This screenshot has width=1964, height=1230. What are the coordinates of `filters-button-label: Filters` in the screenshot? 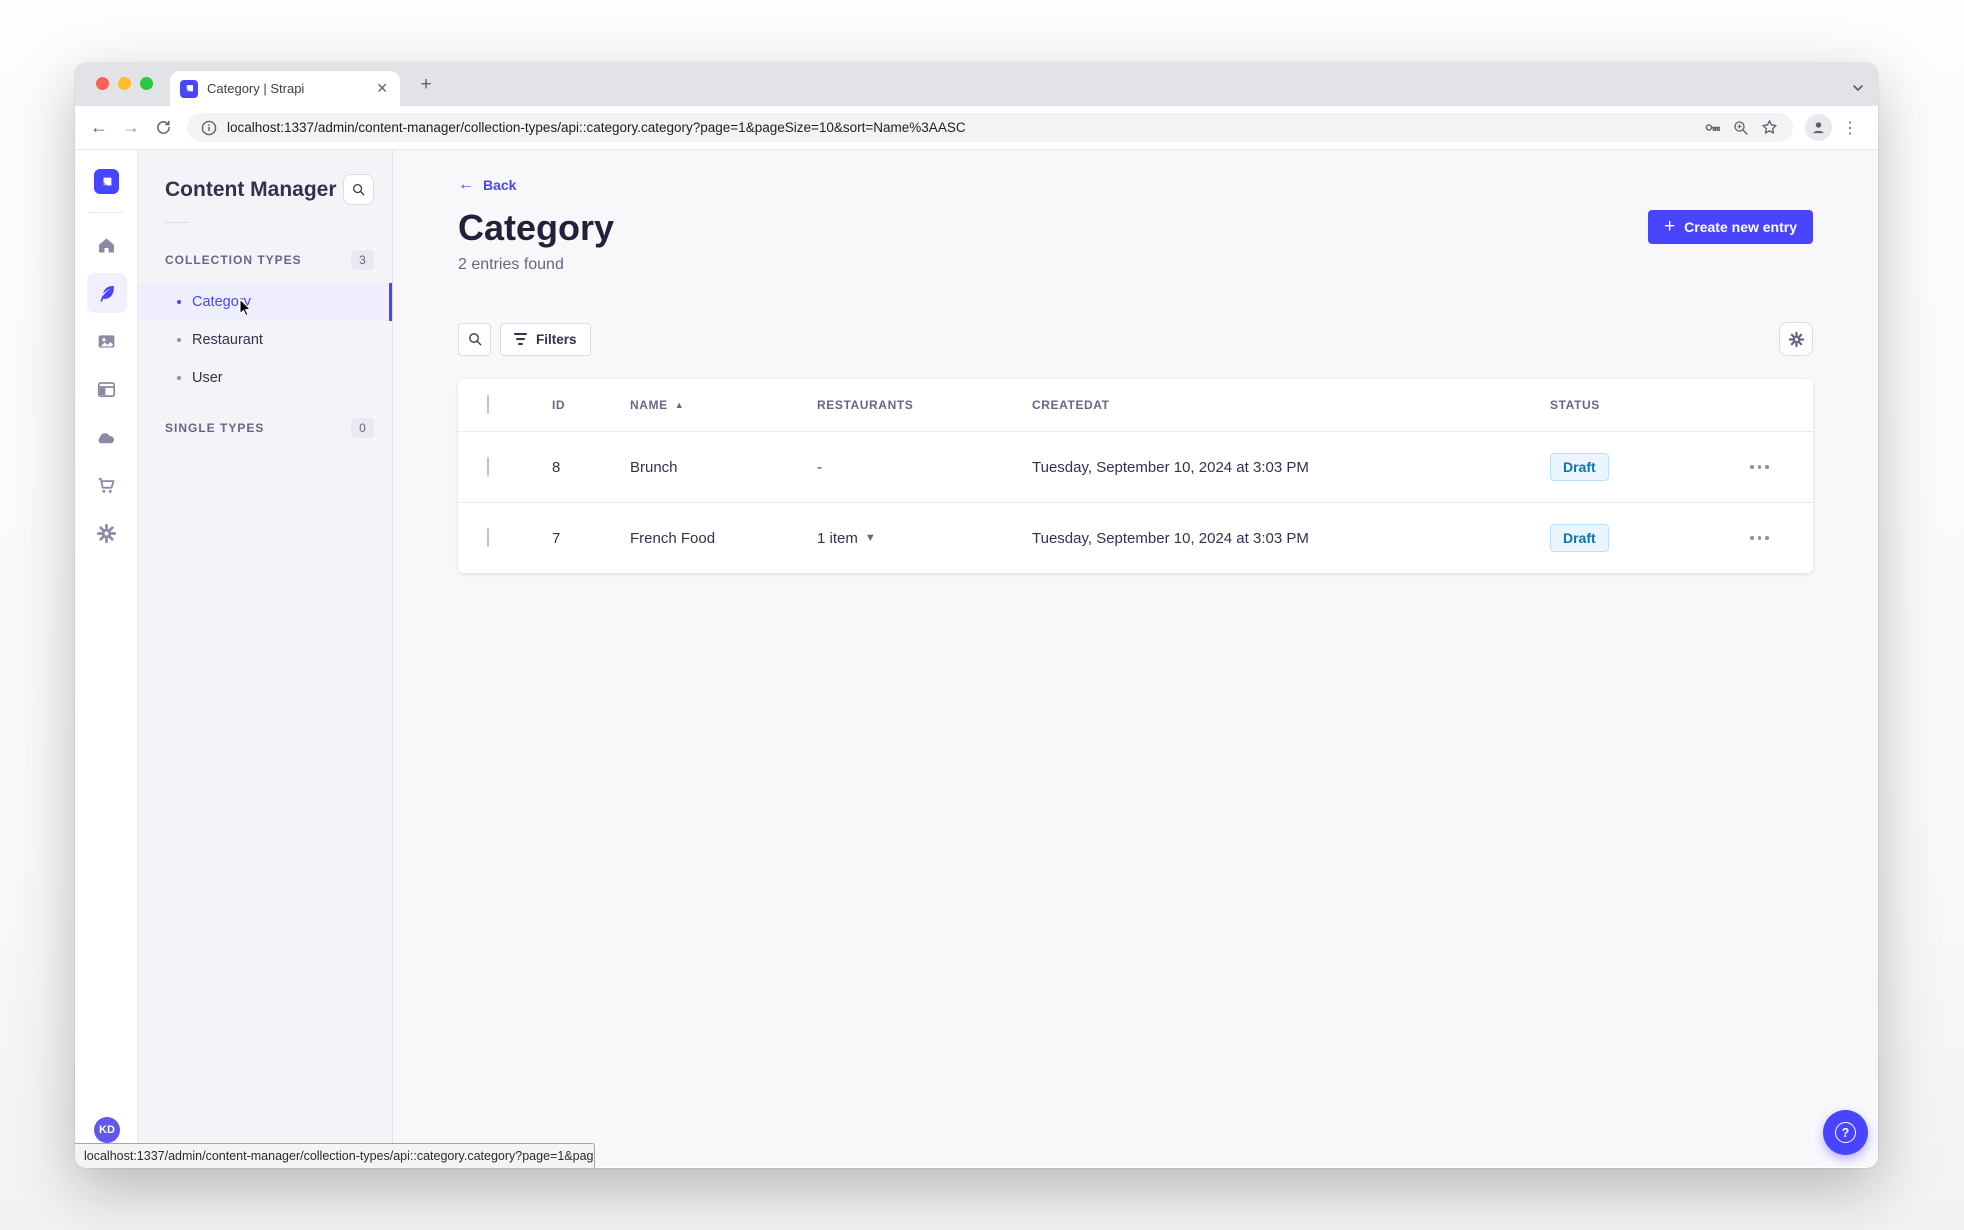 It's located at (556, 339).